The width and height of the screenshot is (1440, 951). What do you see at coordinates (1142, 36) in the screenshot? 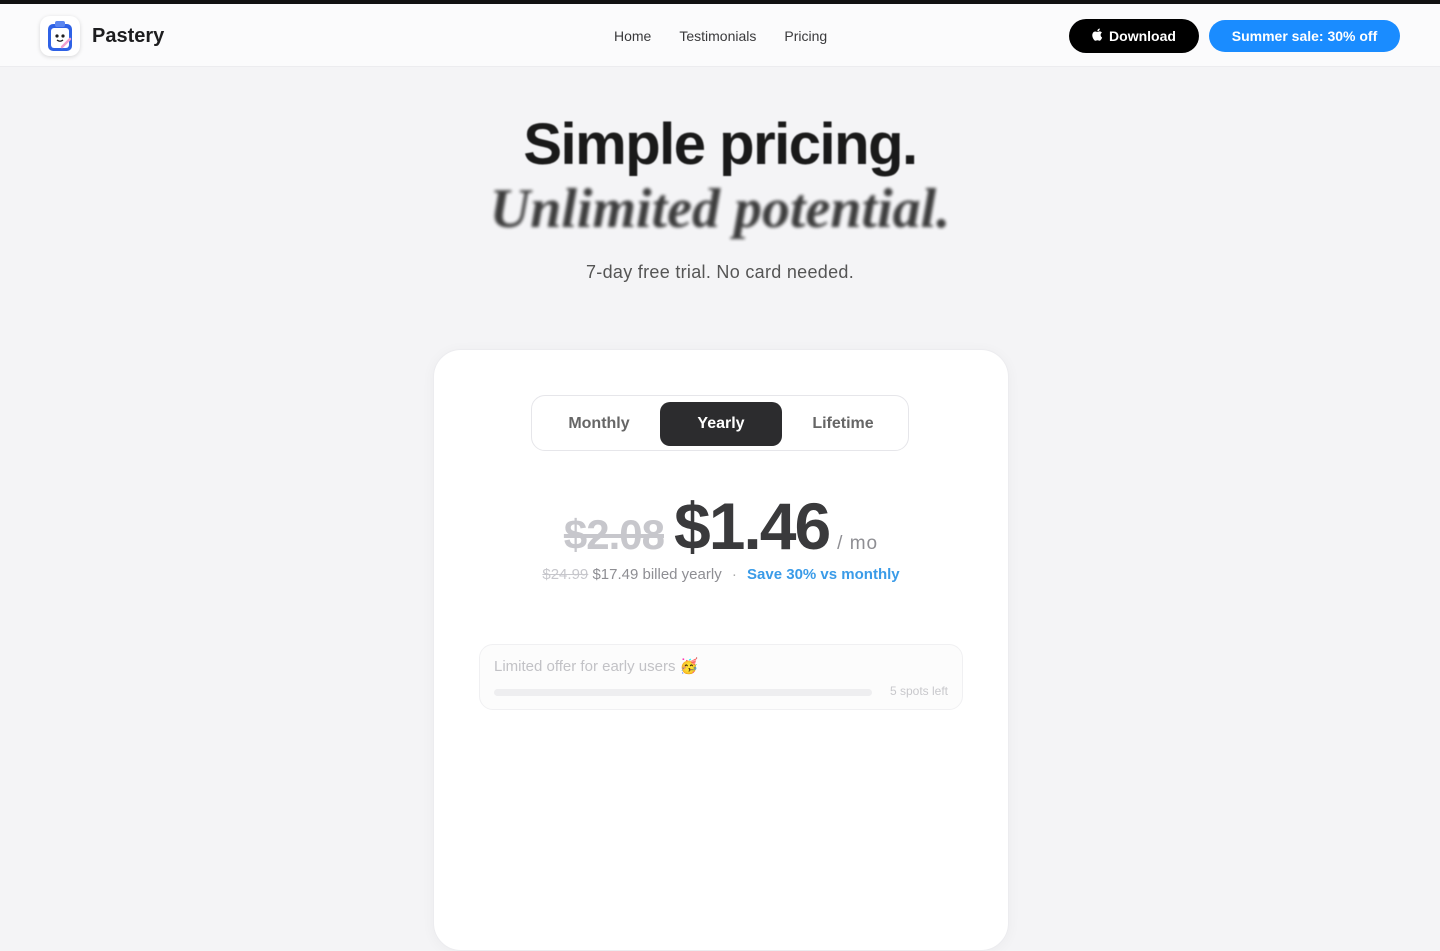
I see `download-label: Download` at bounding box center [1142, 36].